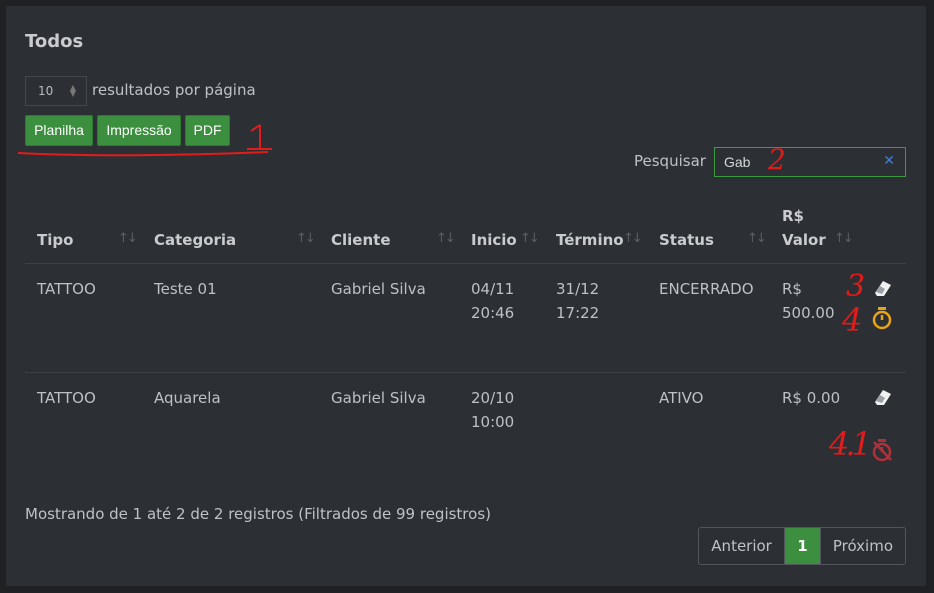 The image size is (934, 593). What do you see at coordinates (804, 240) in the screenshot?
I see `col-header-valor: Valor` at bounding box center [804, 240].